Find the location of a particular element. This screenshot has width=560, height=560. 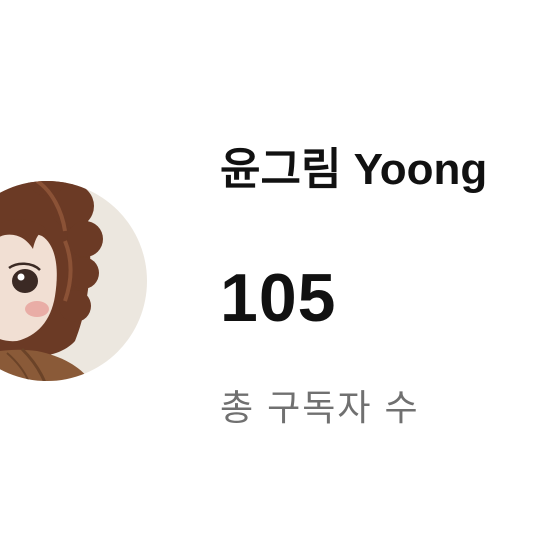

subscriber-count: 105 is located at coordinates (278, 298).